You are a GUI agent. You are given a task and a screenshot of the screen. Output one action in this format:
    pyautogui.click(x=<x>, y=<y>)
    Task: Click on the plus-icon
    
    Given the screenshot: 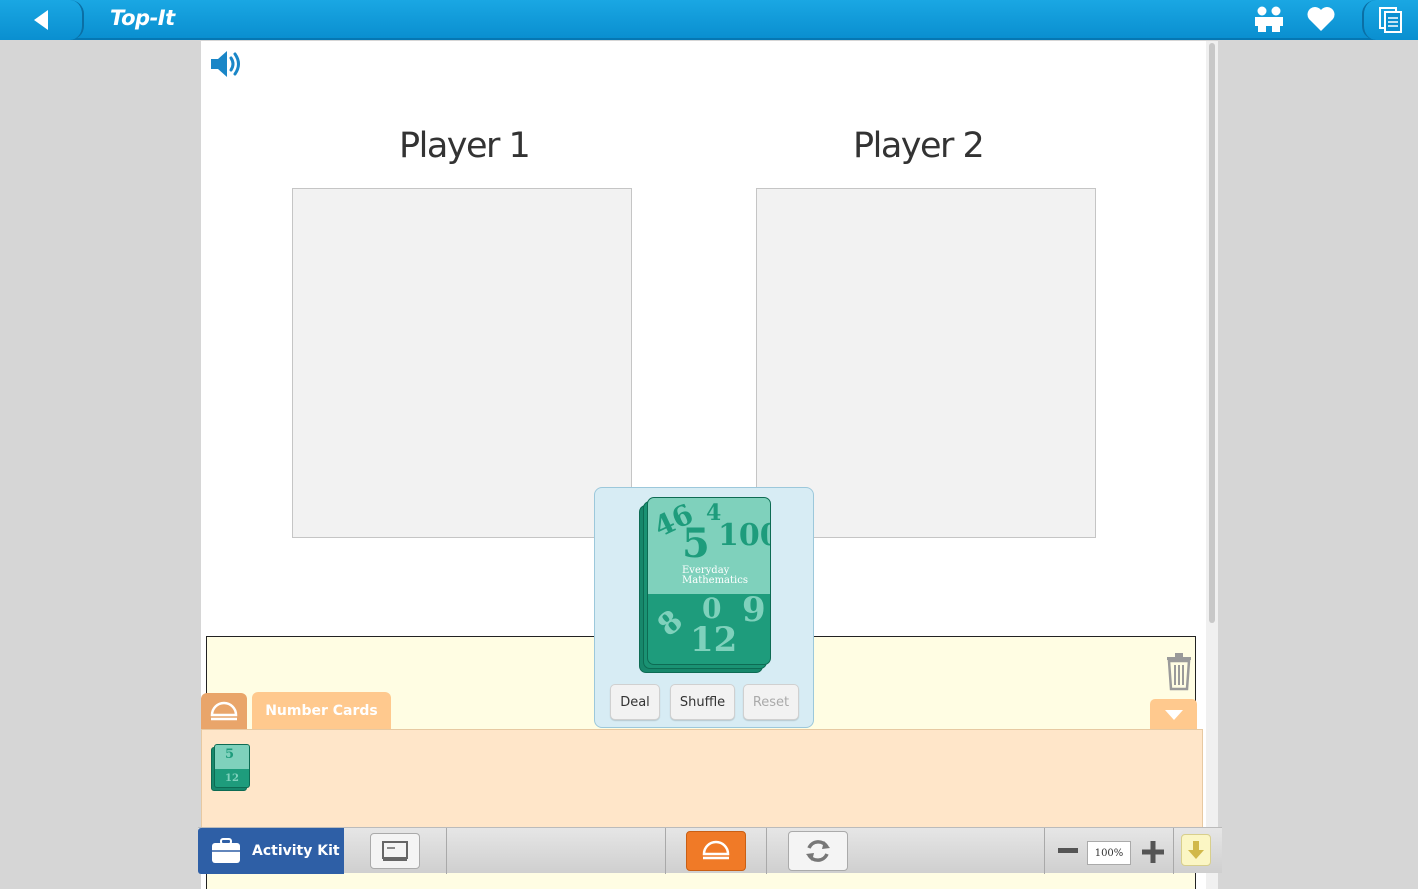 What is the action you would take?
    pyautogui.click(x=1153, y=852)
    